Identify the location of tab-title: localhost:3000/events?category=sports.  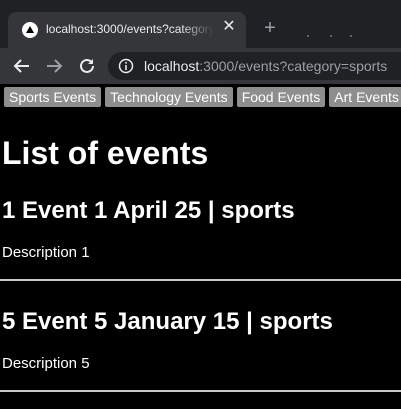
(130, 29).